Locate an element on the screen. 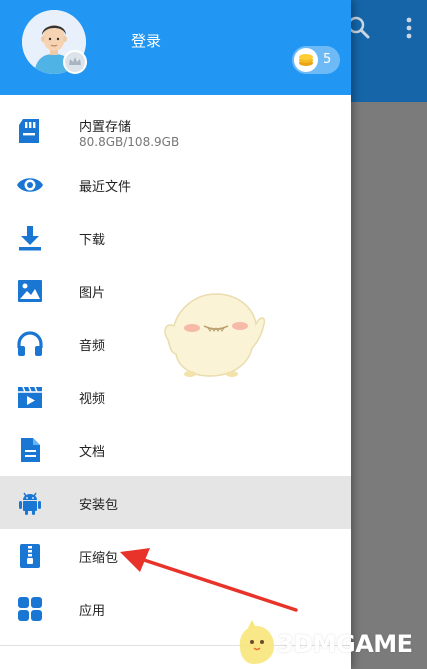 The width and height of the screenshot is (427, 669). image-icon is located at coordinates (30, 291).